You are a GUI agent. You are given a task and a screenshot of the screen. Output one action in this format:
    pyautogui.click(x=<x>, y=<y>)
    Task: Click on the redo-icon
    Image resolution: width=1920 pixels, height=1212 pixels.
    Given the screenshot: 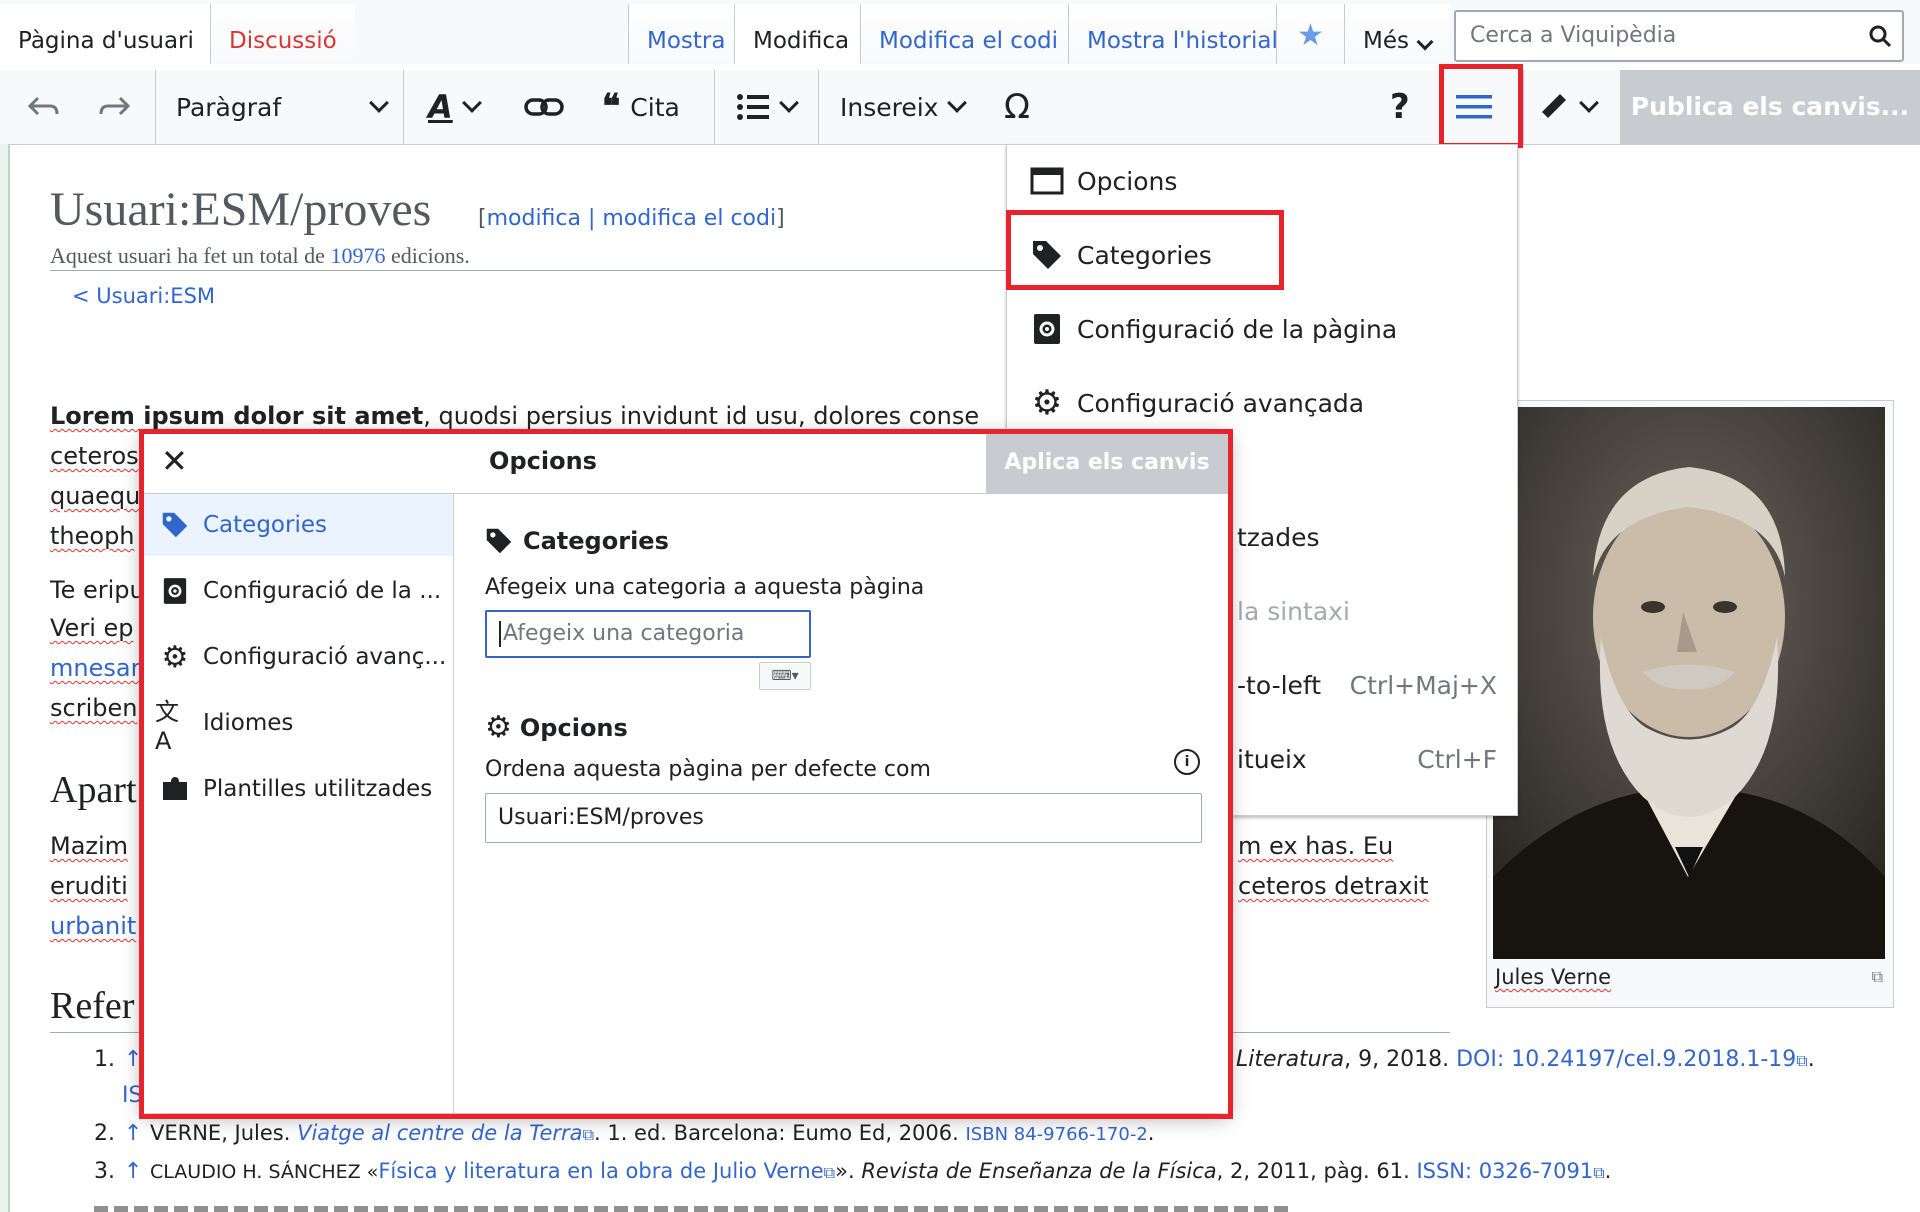 What is the action you would take?
    pyautogui.click(x=115, y=107)
    